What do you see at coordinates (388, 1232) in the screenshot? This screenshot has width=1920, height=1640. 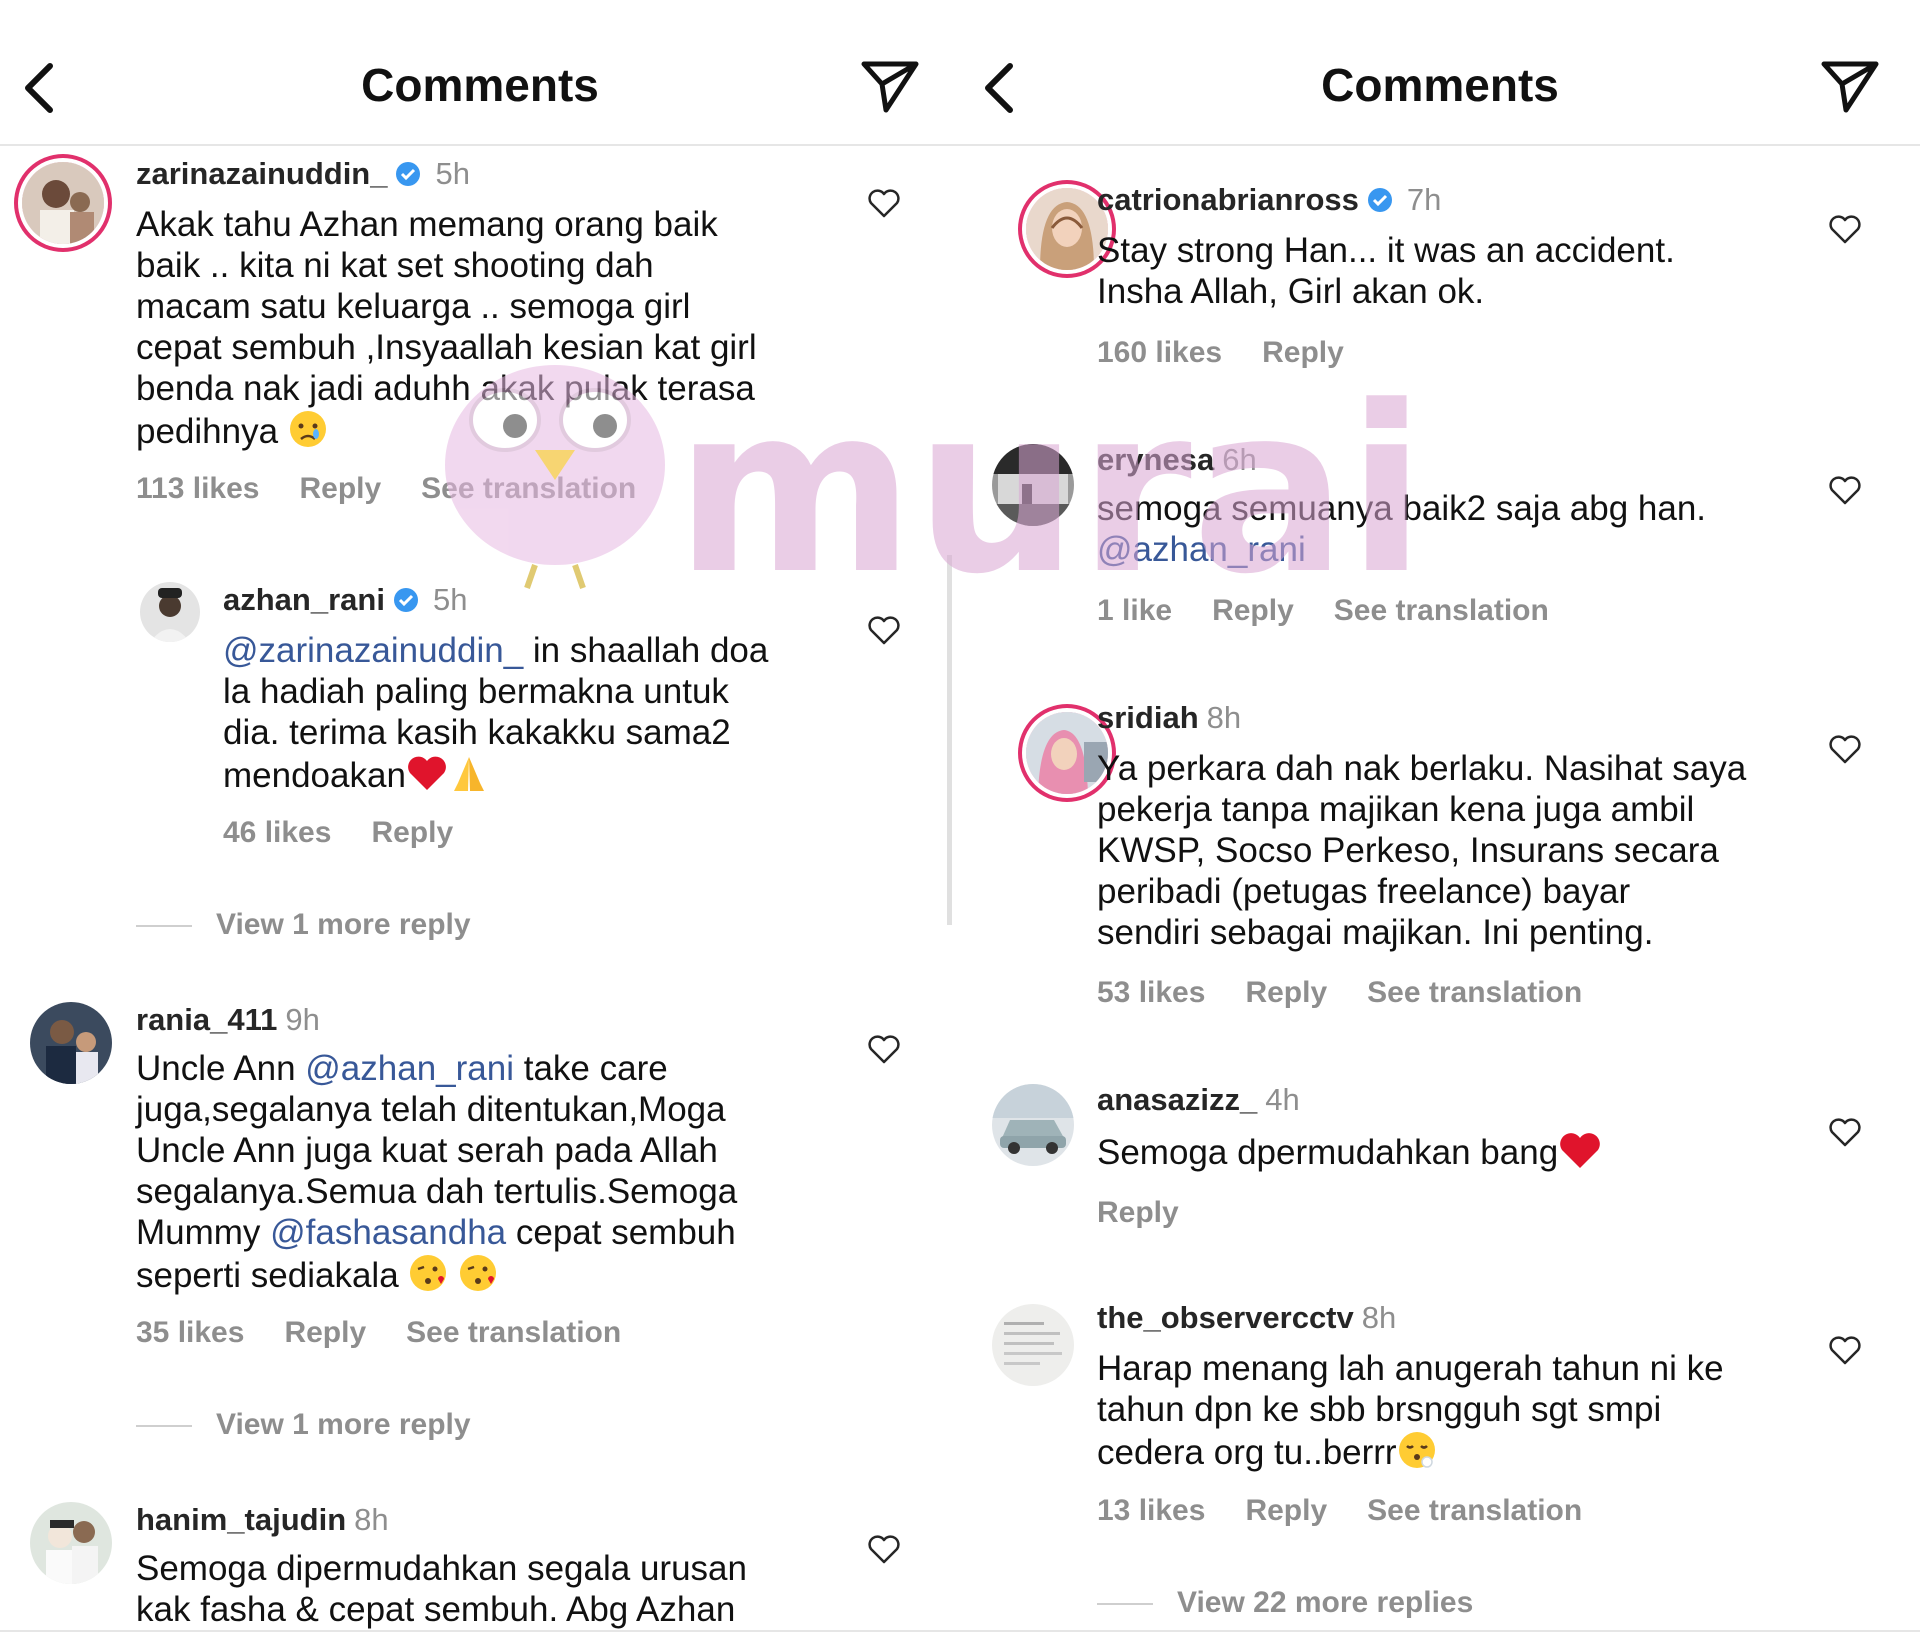 I see `mention-link: @fashasandha` at bounding box center [388, 1232].